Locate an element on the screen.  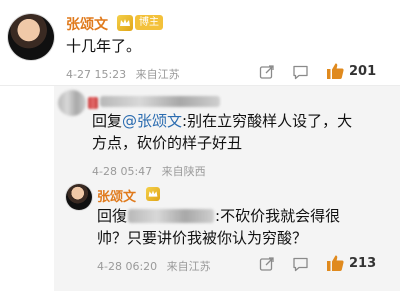
reply1-line1: :别在立穷酸样人设了，大 is located at coordinates (267, 121).